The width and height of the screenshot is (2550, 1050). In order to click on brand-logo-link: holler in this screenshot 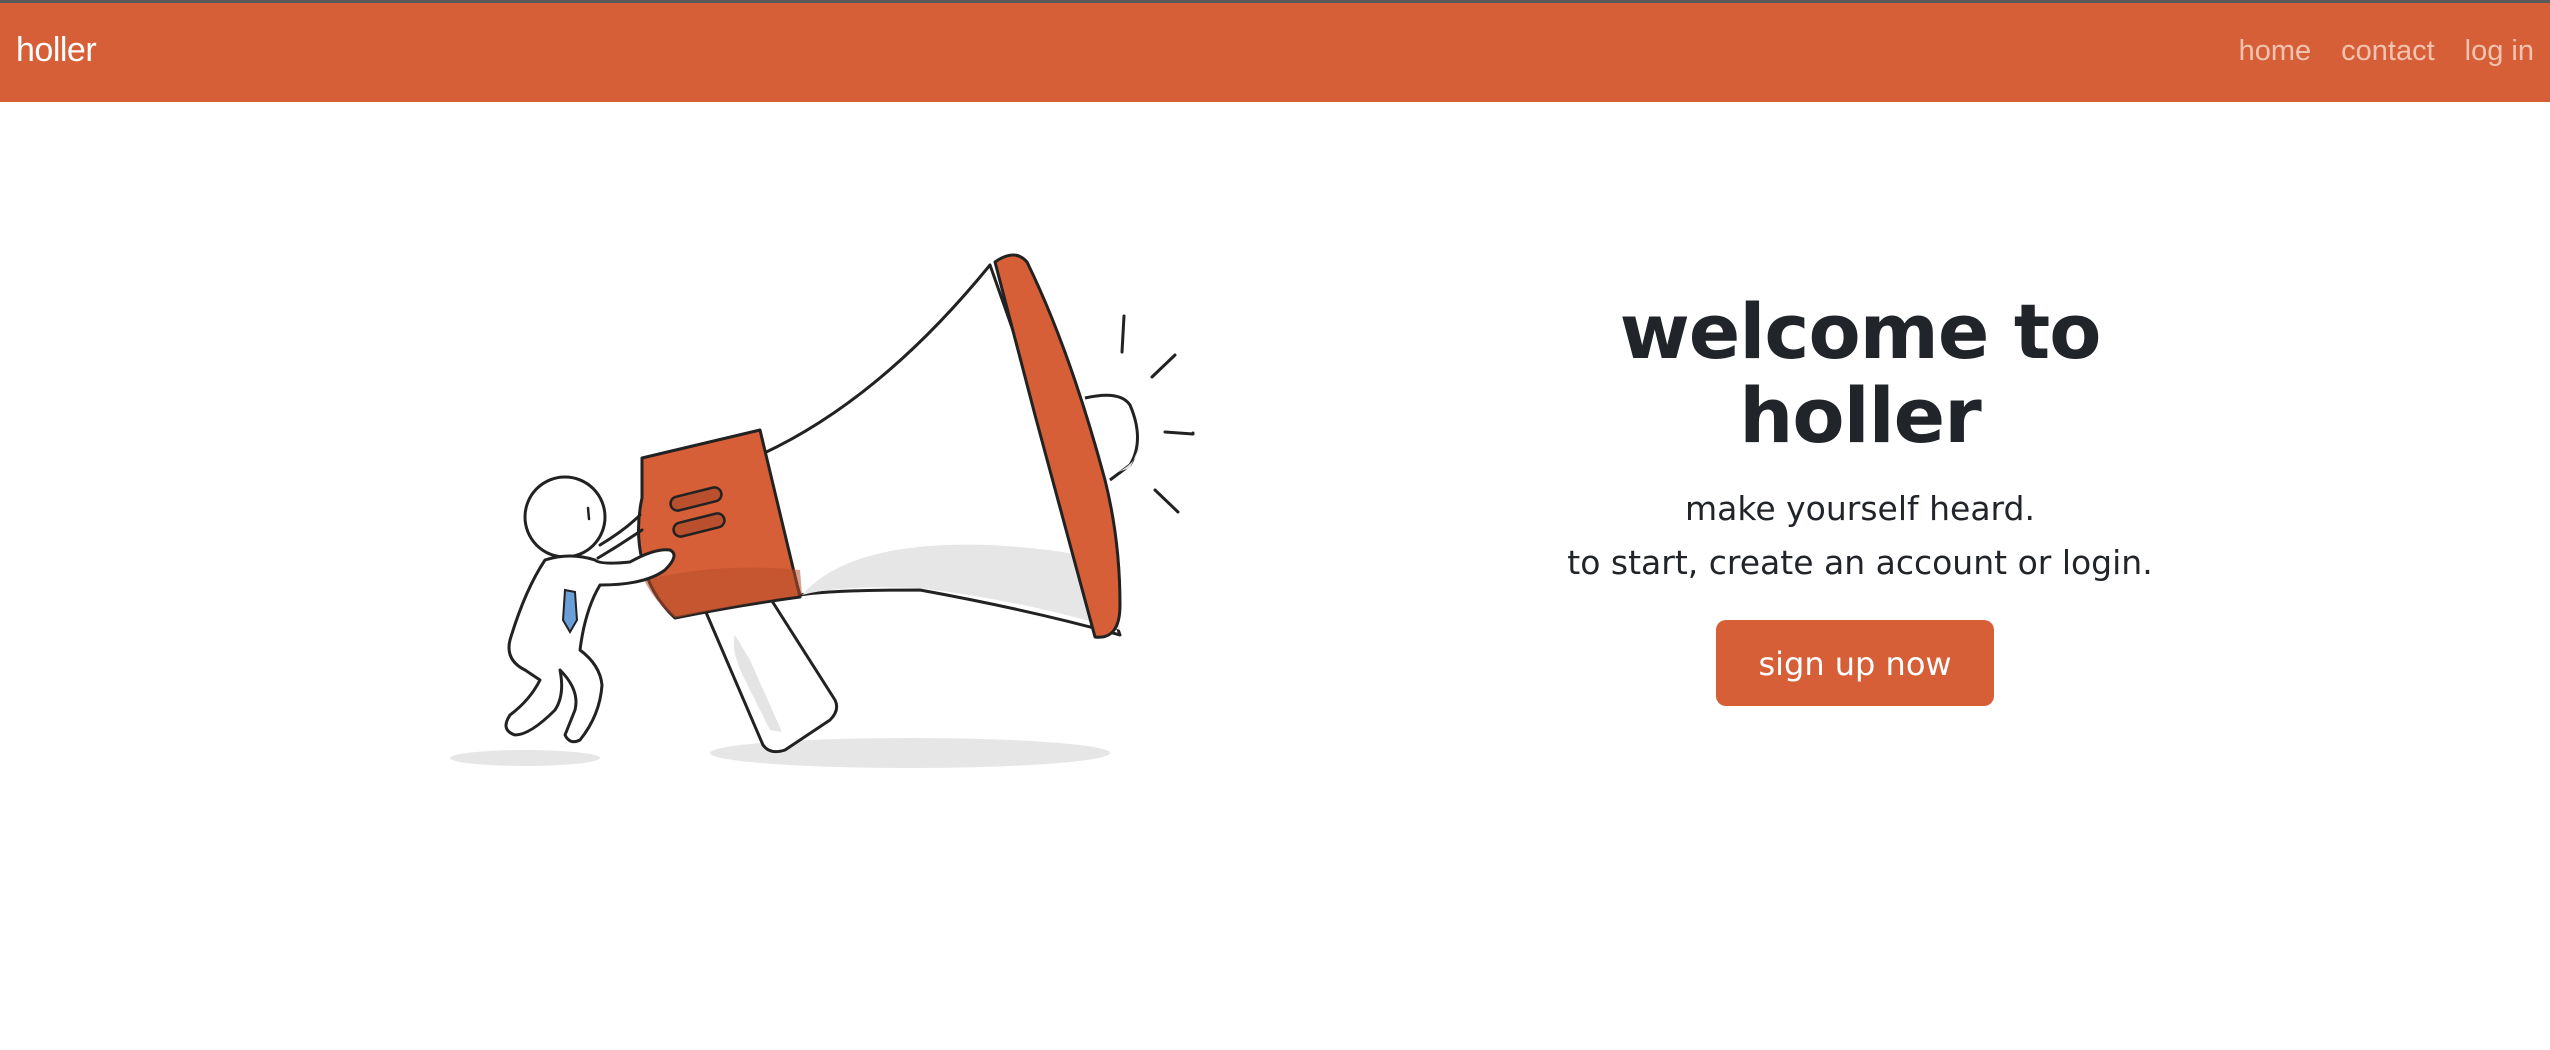, I will do `click(56, 50)`.